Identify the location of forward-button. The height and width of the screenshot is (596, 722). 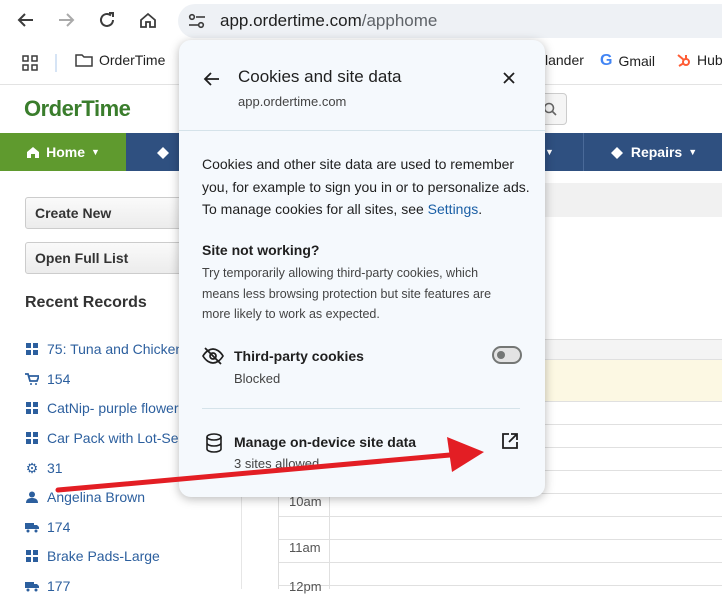
(66, 20).